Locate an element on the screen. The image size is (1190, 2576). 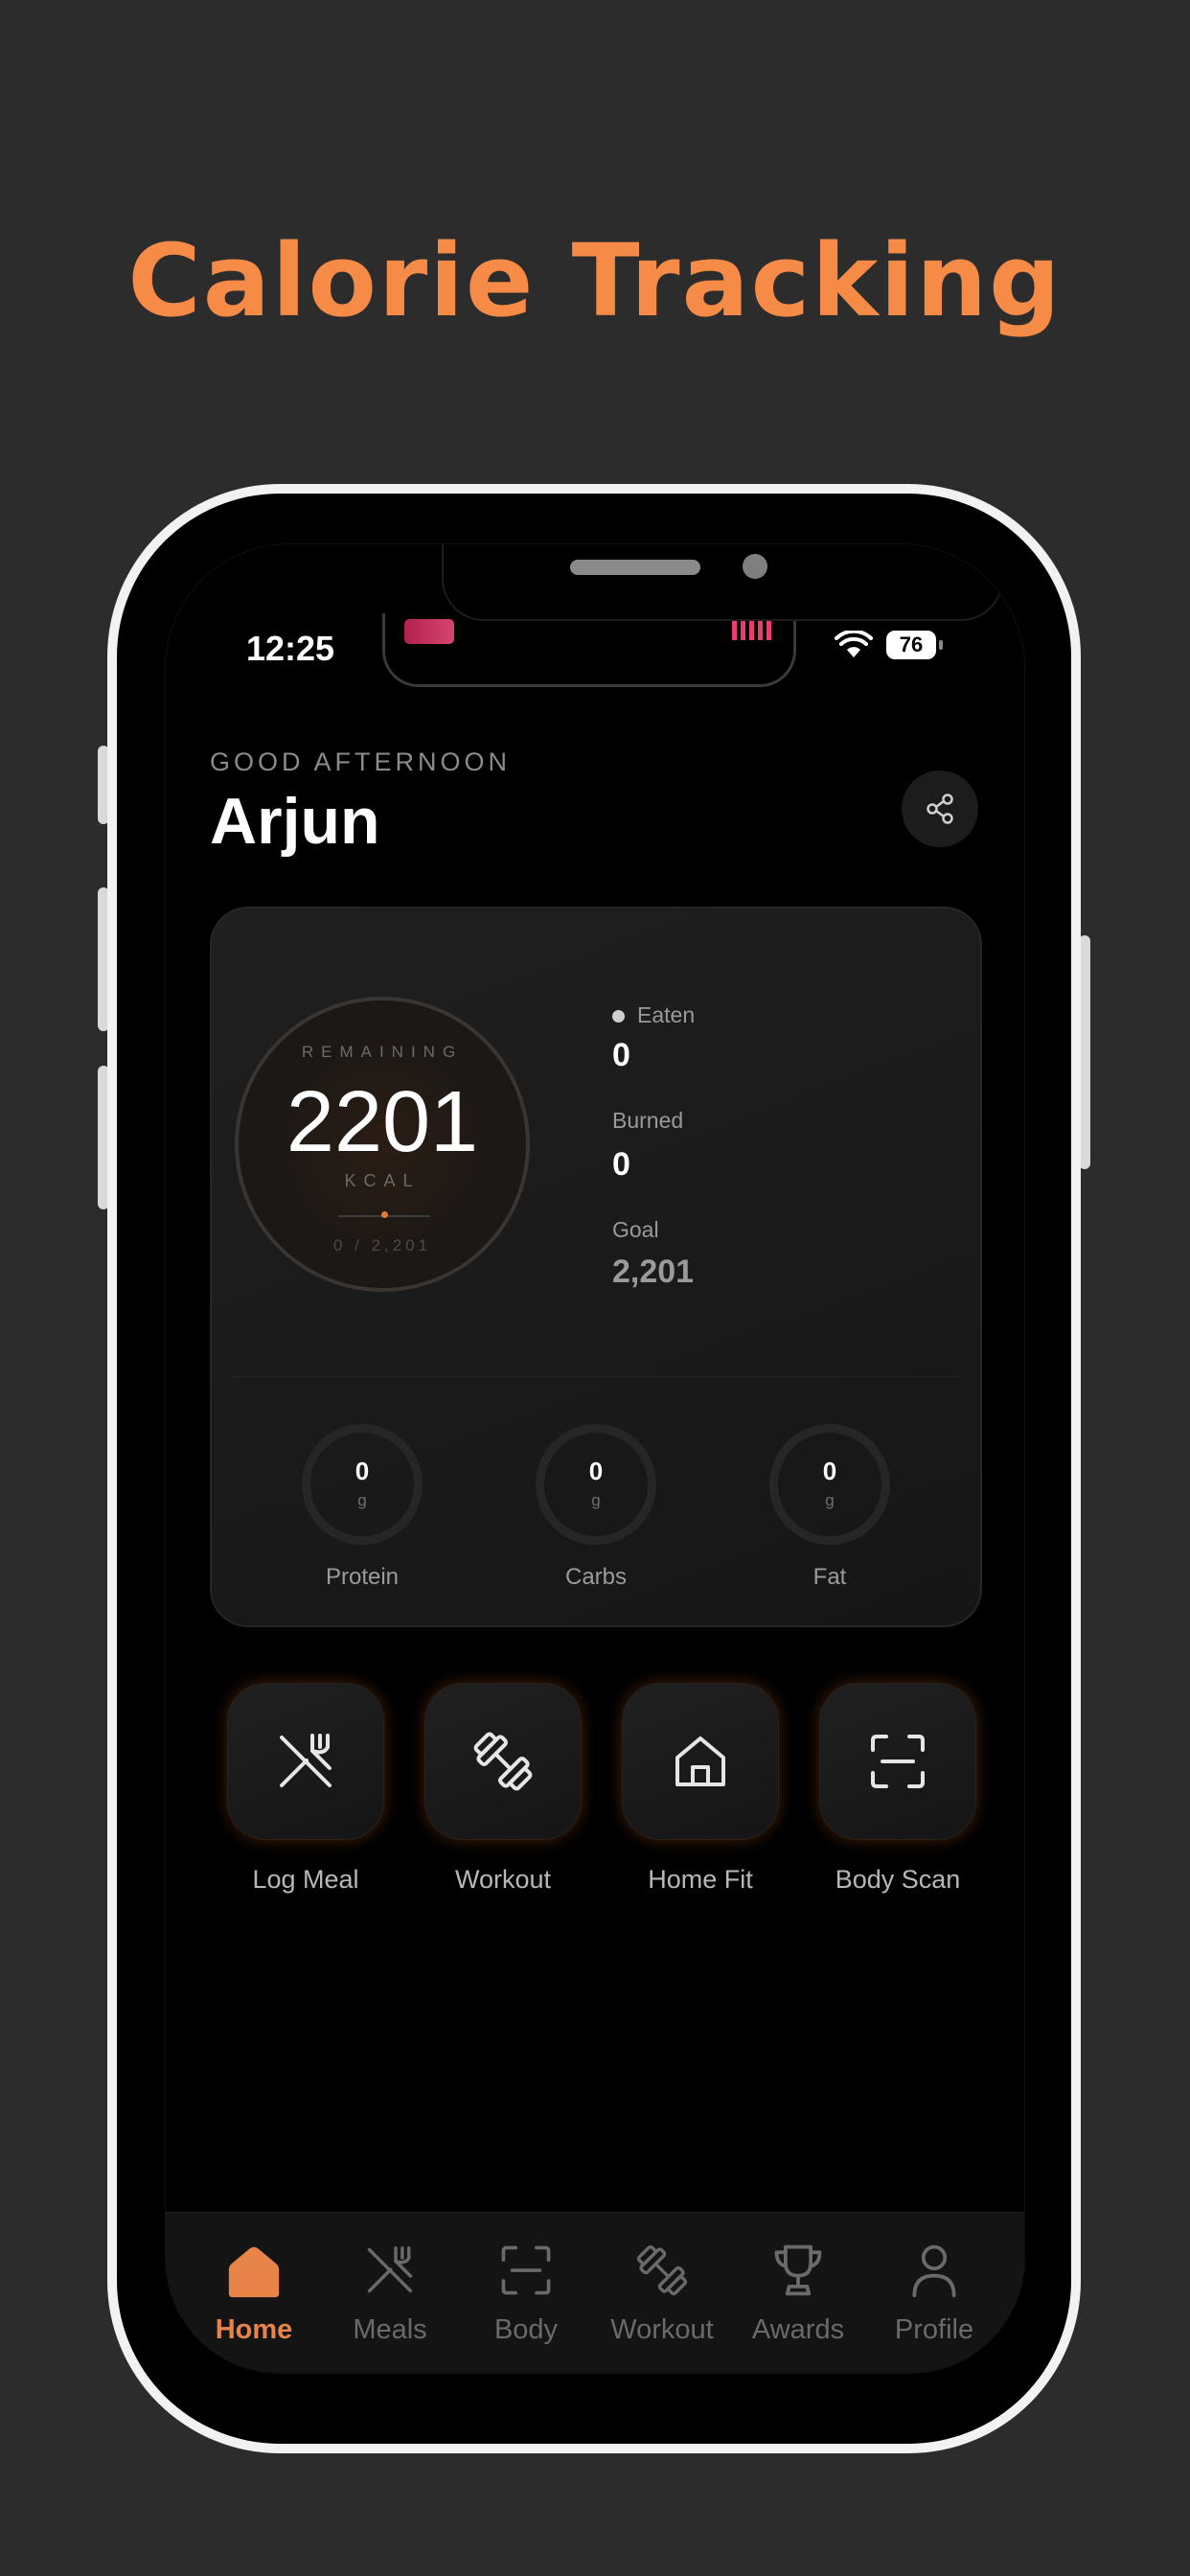
remaining-value: 2201 is located at coordinates (382, 1122).